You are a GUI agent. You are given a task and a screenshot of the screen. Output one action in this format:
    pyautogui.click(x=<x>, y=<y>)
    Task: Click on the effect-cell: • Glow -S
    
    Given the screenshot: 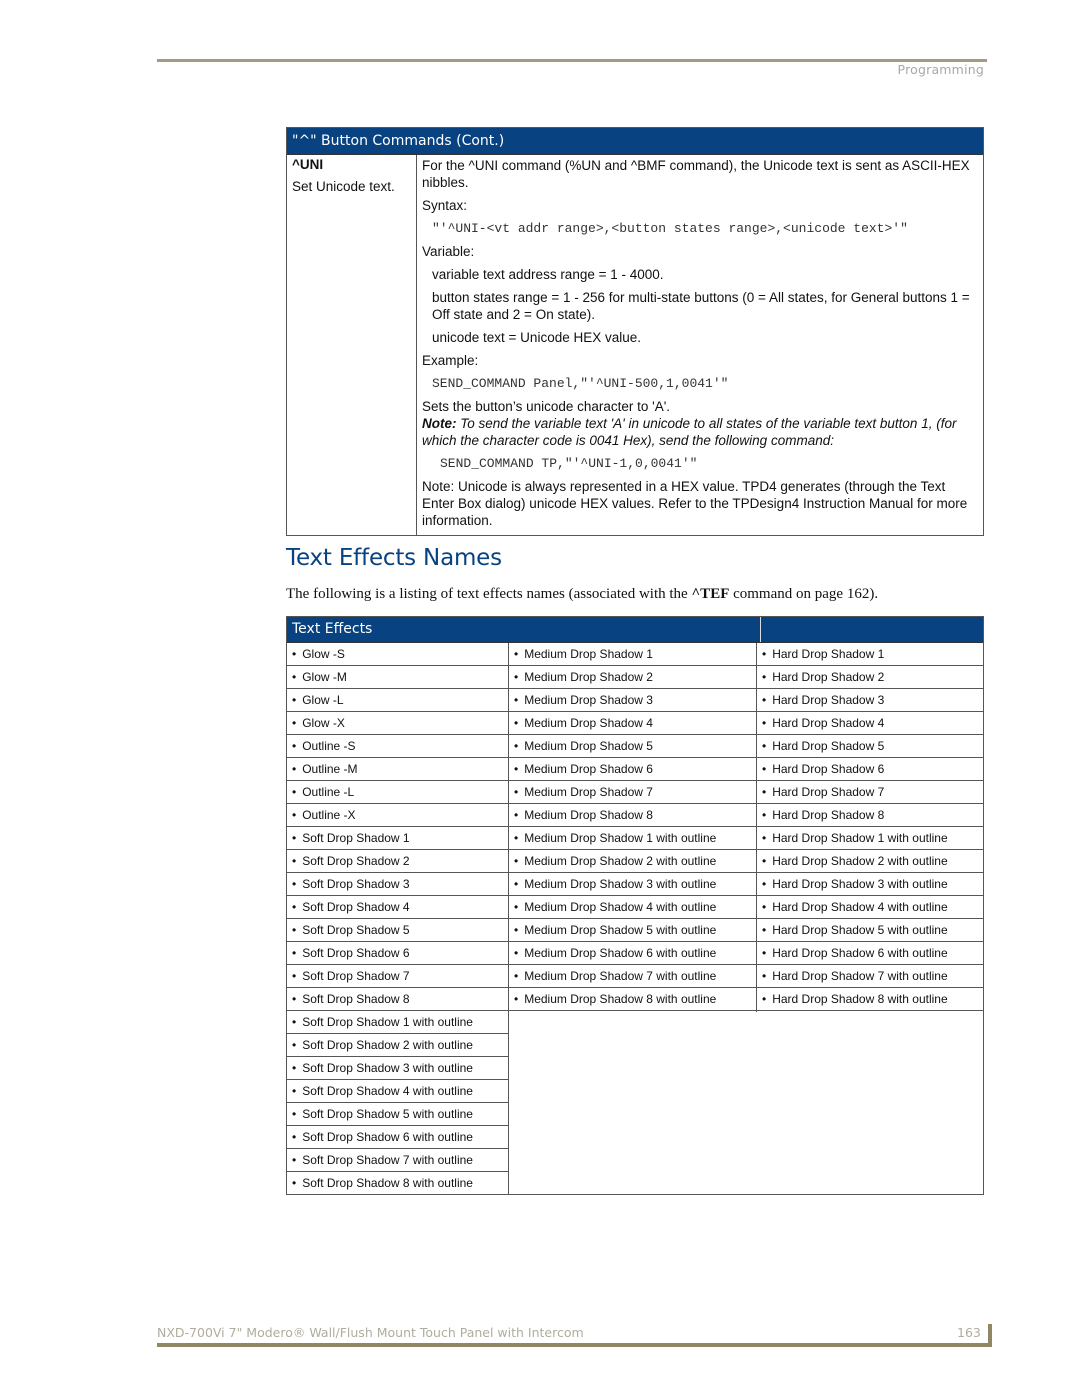 What is the action you would take?
    pyautogui.click(x=397, y=654)
    